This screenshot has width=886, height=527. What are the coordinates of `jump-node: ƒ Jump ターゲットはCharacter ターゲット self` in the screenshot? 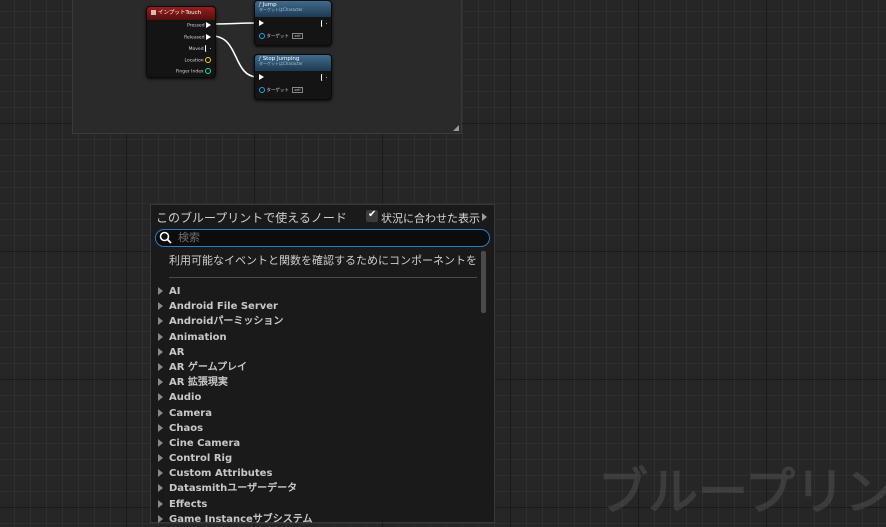 It's located at (293, 23).